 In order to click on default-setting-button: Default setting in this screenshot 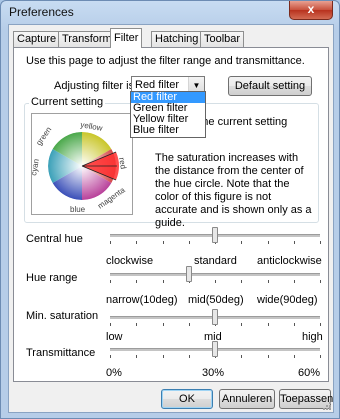, I will do `click(270, 86)`.